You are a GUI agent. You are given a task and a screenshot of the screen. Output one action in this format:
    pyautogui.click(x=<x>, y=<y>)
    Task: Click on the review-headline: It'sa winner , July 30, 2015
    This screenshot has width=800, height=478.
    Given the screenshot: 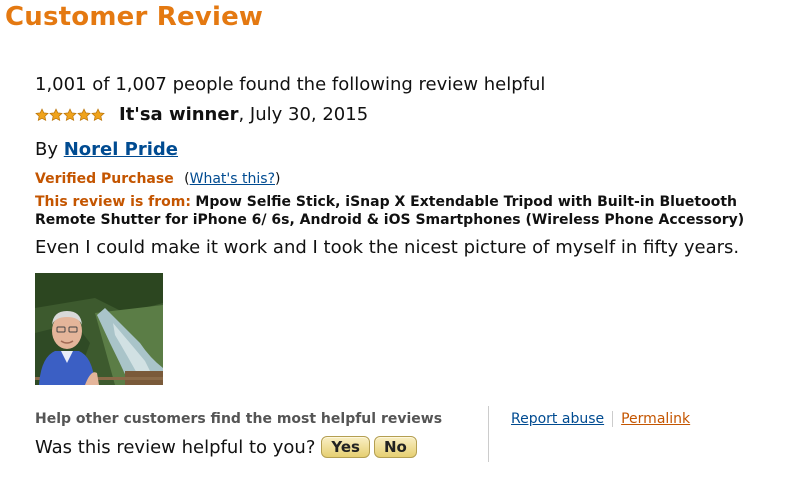 What is the action you would take?
    pyautogui.click(x=201, y=114)
    